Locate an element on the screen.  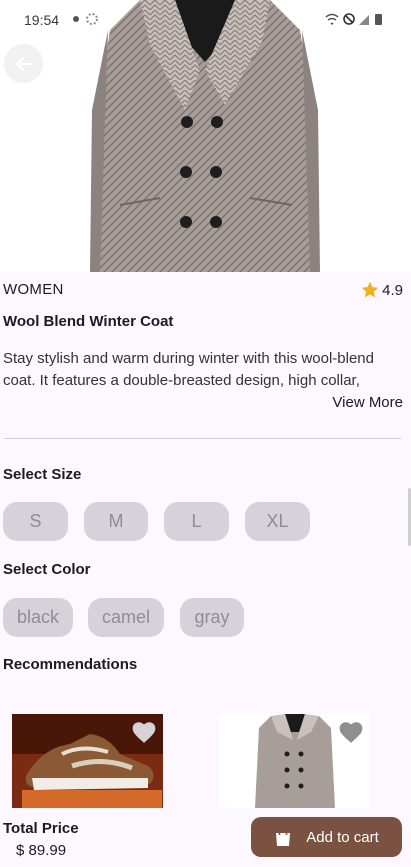
back-button is located at coordinates (23, 63).